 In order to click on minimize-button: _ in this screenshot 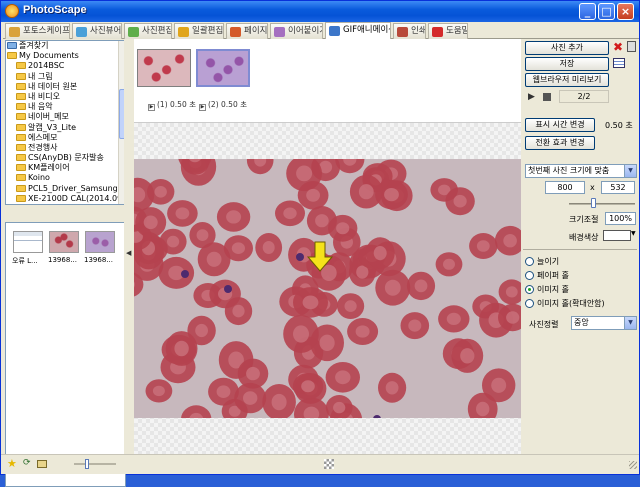, I will do `click(587, 11)`.